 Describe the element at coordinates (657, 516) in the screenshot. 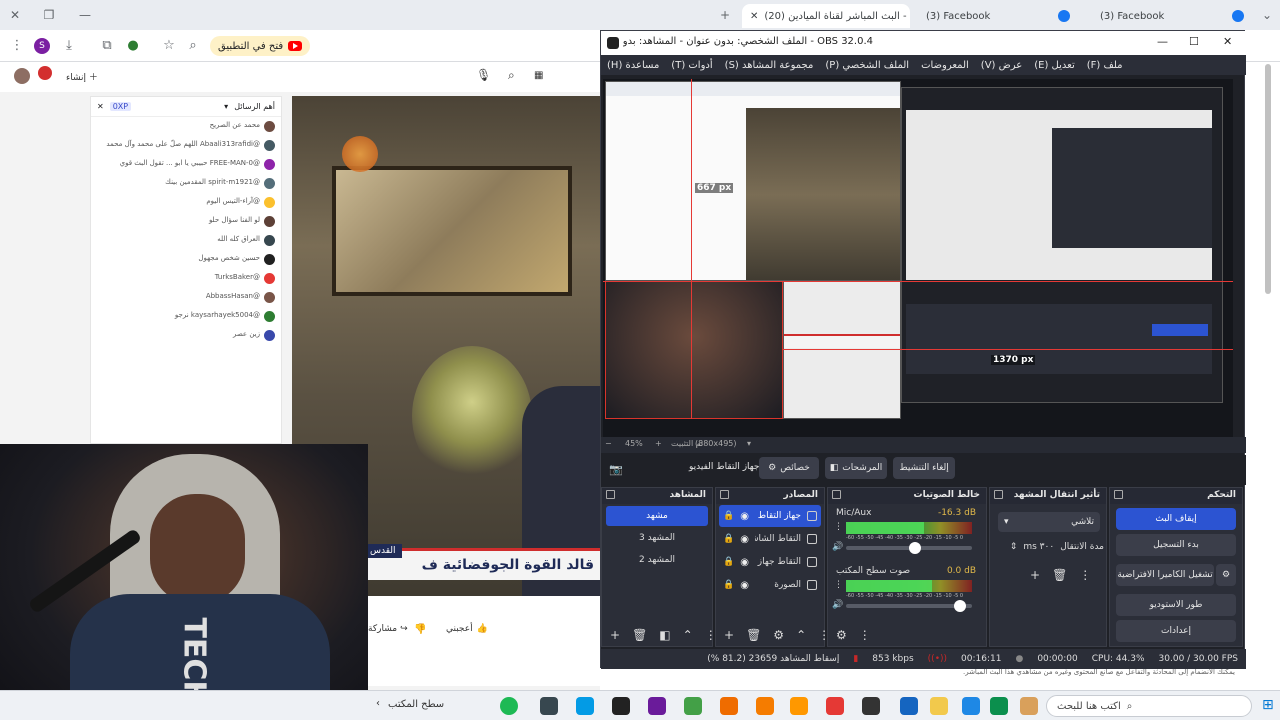

I see `scene-item: مشهد` at that location.